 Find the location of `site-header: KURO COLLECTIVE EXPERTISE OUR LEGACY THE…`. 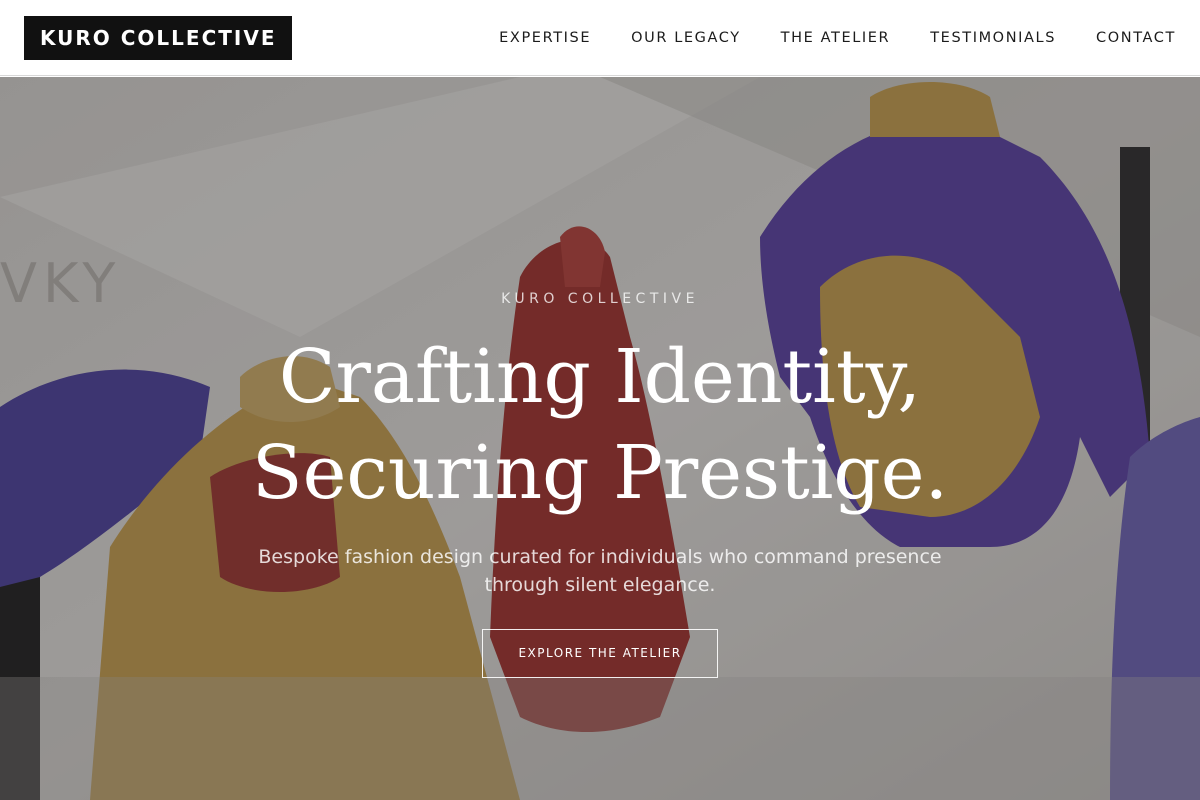

site-header: KURO COLLECTIVE EXPERTISE OUR LEGACY THE… is located at coordinates (600, 38).